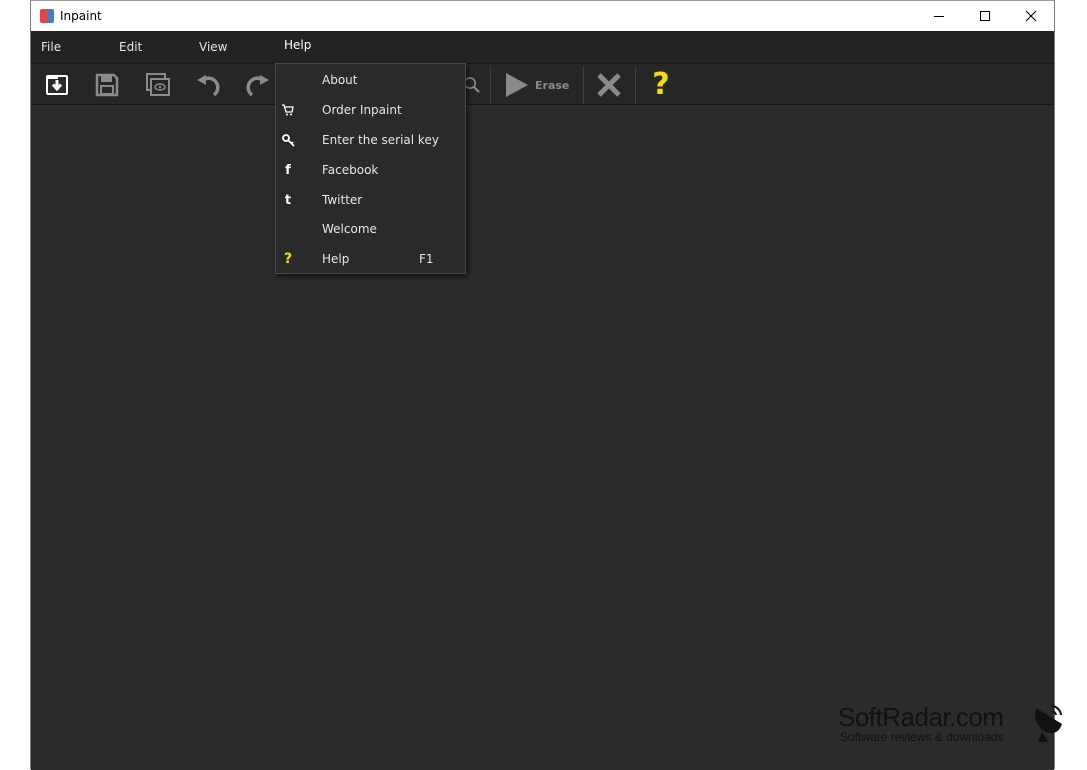 This screenshot has width=1087, height=770. I want to click on window-controls, so click(985, 16).